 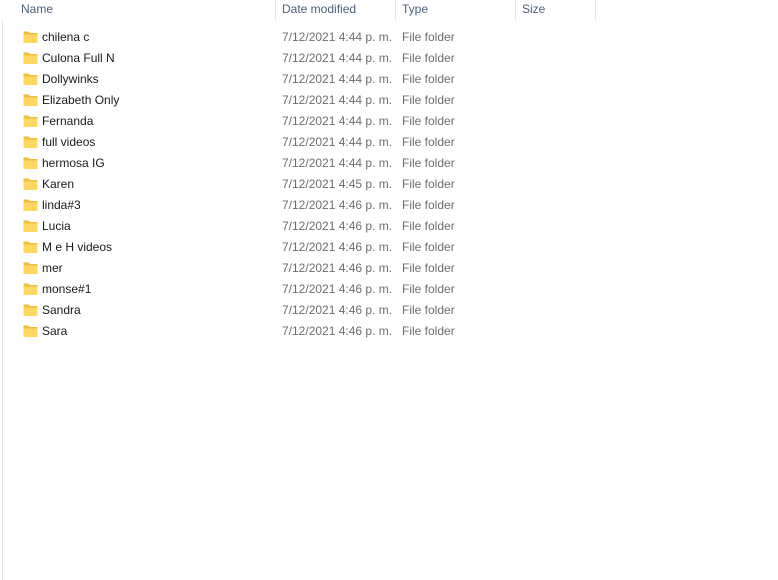 I want to click on column-header-name: Name, so click(x=145, y=10).